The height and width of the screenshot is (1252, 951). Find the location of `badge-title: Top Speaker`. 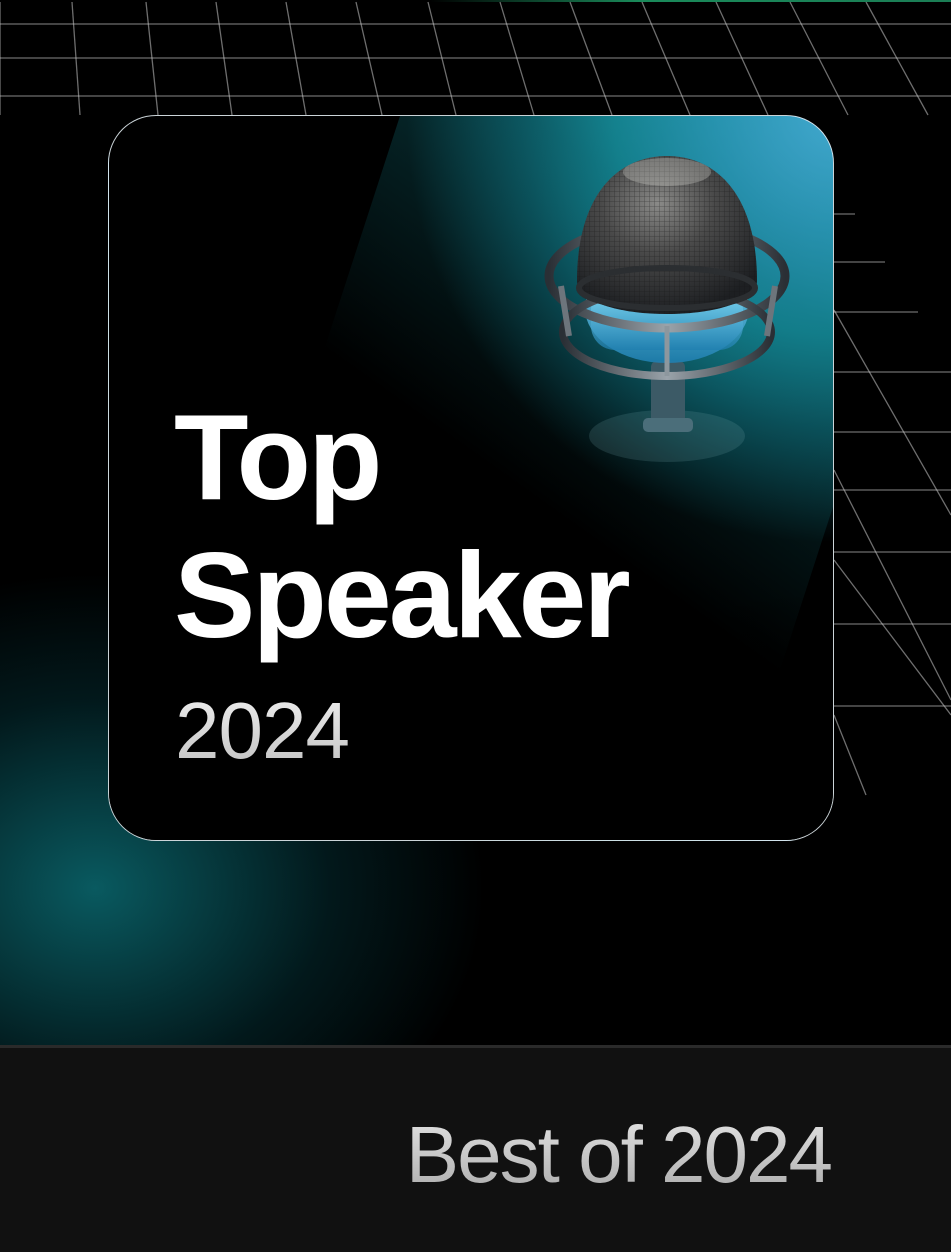

badge-title: Top Speaker is located at coordinates (402, 526).